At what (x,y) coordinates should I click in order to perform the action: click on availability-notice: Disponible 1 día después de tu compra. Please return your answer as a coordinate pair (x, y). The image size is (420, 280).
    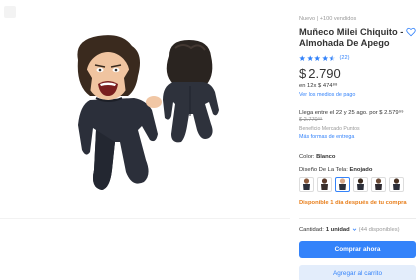
    Looking at the image, I should click on (353, 202).